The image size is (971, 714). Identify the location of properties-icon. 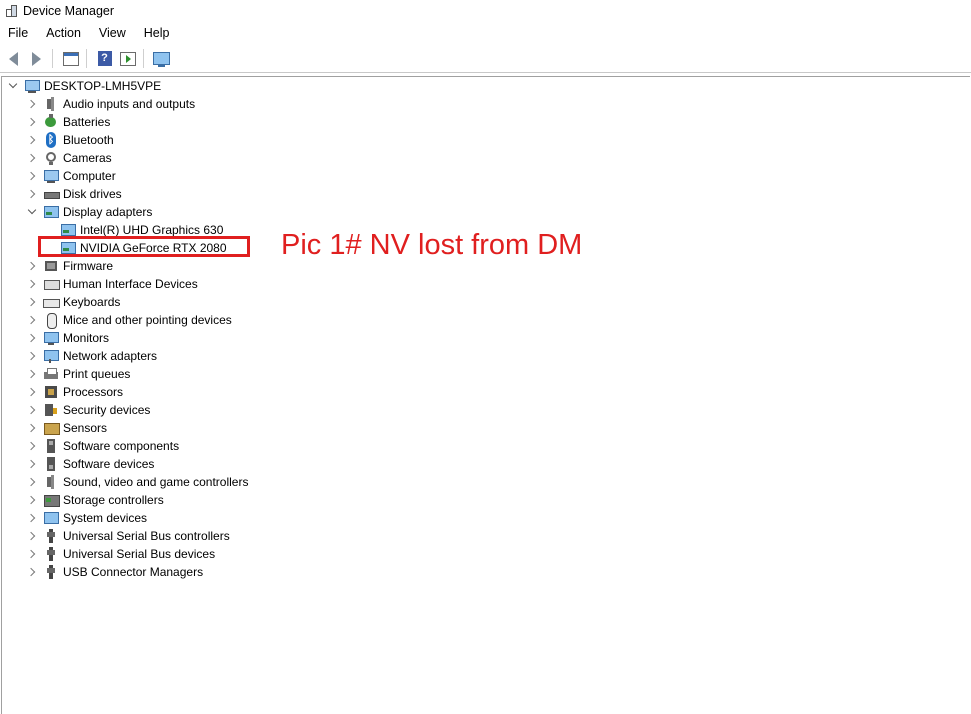
(70, 58).